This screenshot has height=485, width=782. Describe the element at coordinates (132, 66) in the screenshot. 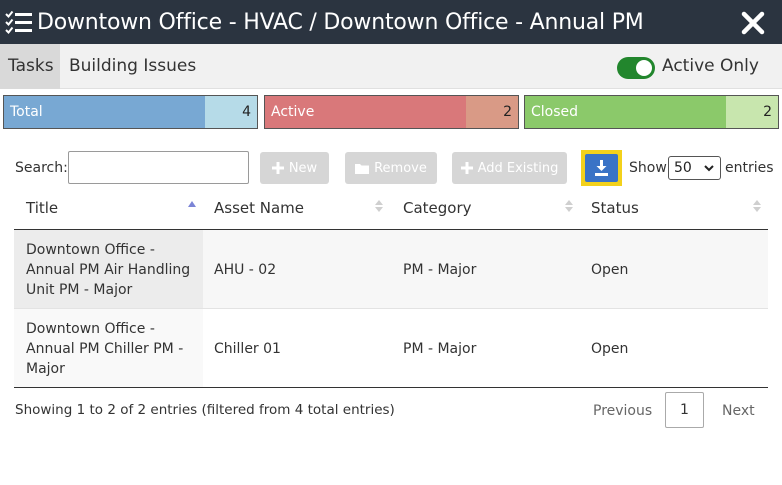

I see `tab-building-issues: Building Issues` at that location.